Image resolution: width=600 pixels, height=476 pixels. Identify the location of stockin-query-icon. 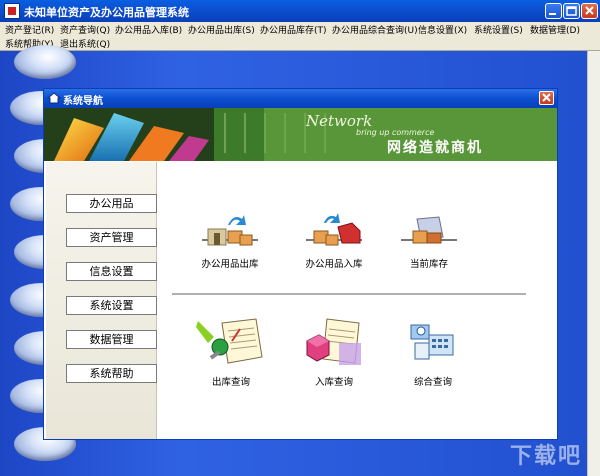
(333, 341).